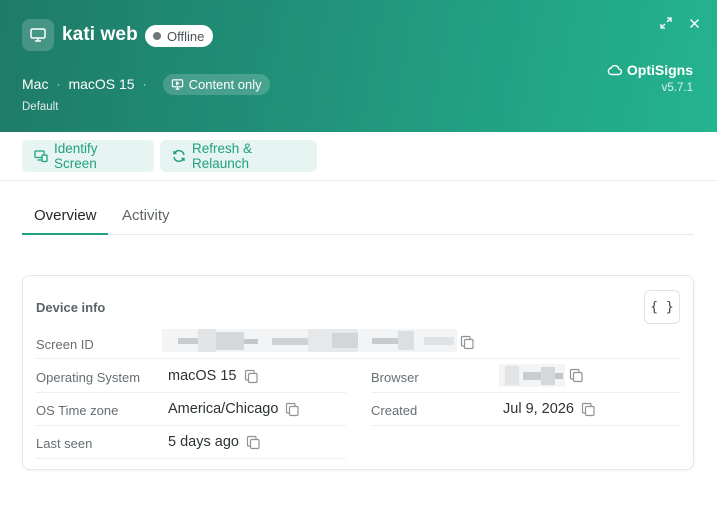 This screenshot has height=512, width=717. What do you see at coordinates (659, 70) in the screenshot?
I see `brand-name: OptiSigns` at bounding box center [659, 70].